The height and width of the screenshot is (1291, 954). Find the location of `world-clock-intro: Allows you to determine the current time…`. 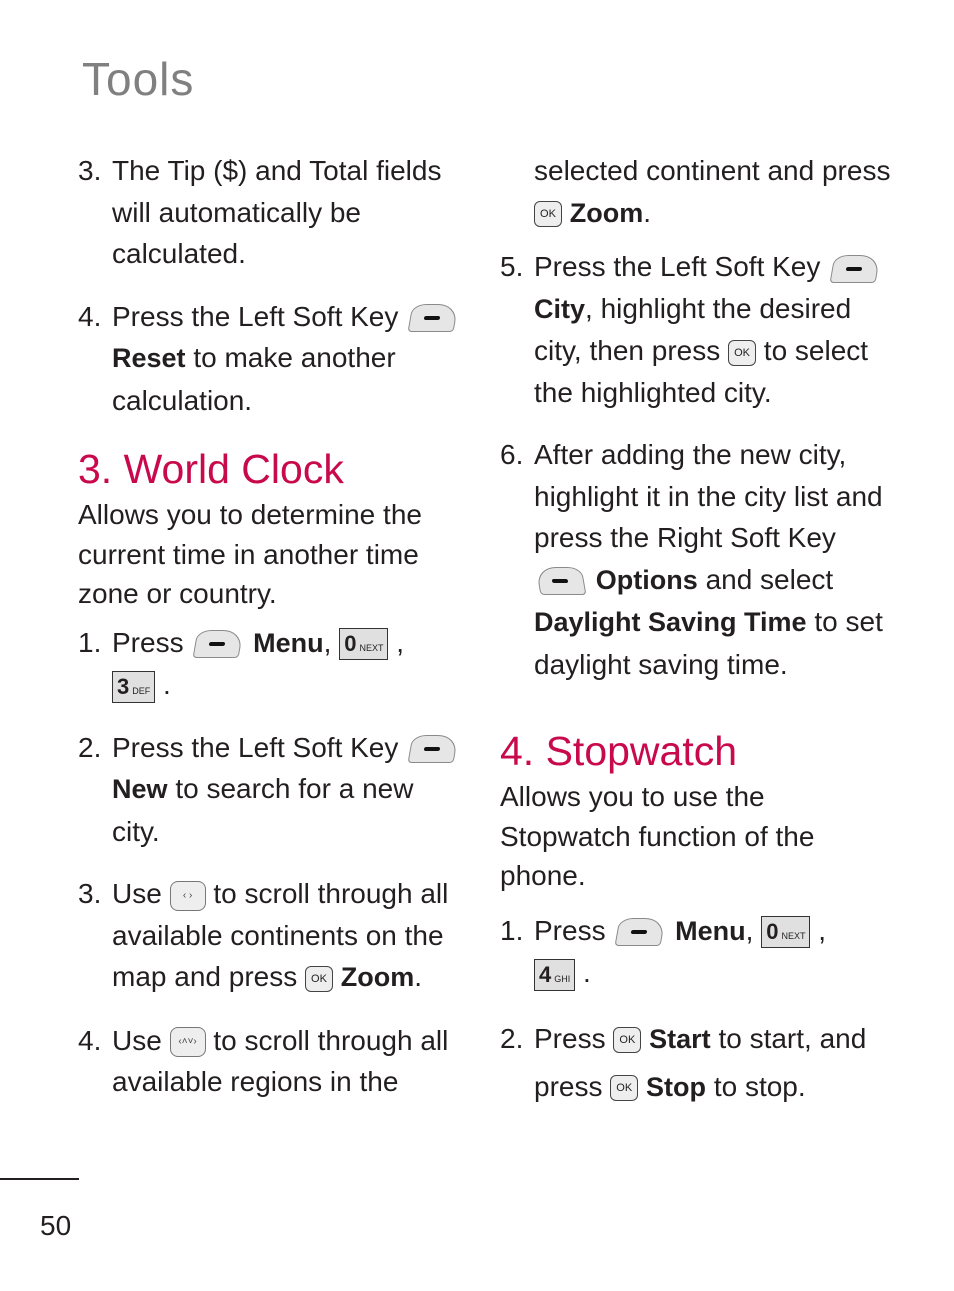

world-clock-intro: Allows you to determine the current time… is located at coordinates (250, 554).